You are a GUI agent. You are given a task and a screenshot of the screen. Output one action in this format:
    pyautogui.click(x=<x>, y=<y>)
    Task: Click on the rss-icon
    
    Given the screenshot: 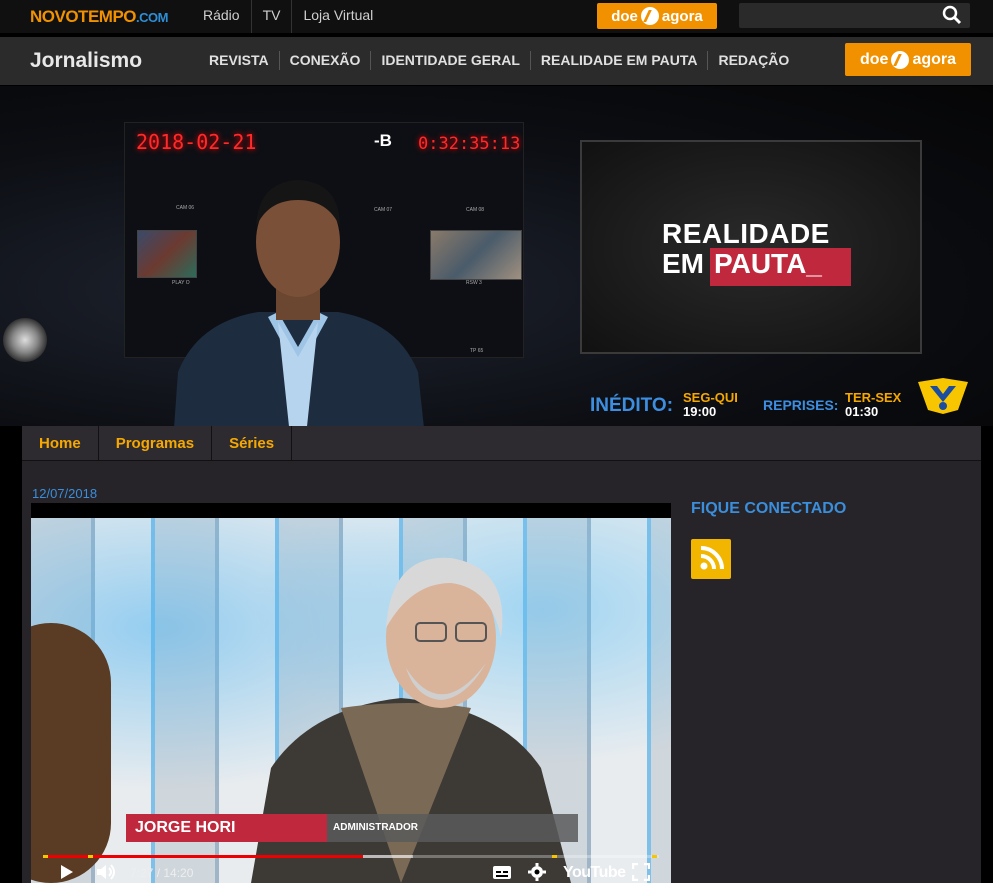 What is the action you would take?
    pyautogui.click(x=712, y=558)
    